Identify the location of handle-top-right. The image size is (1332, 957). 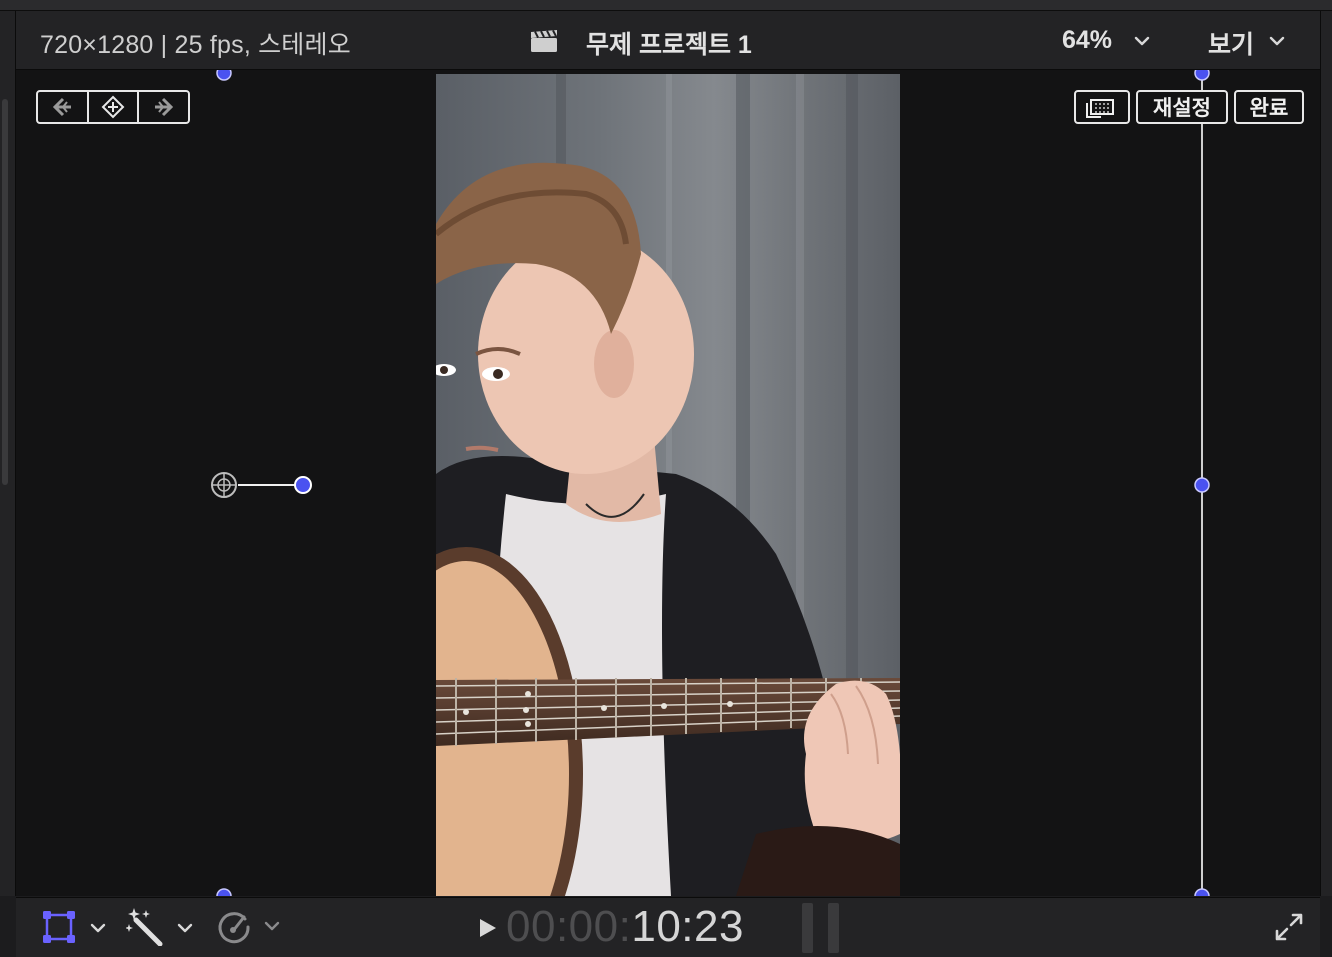
(1202, 75).